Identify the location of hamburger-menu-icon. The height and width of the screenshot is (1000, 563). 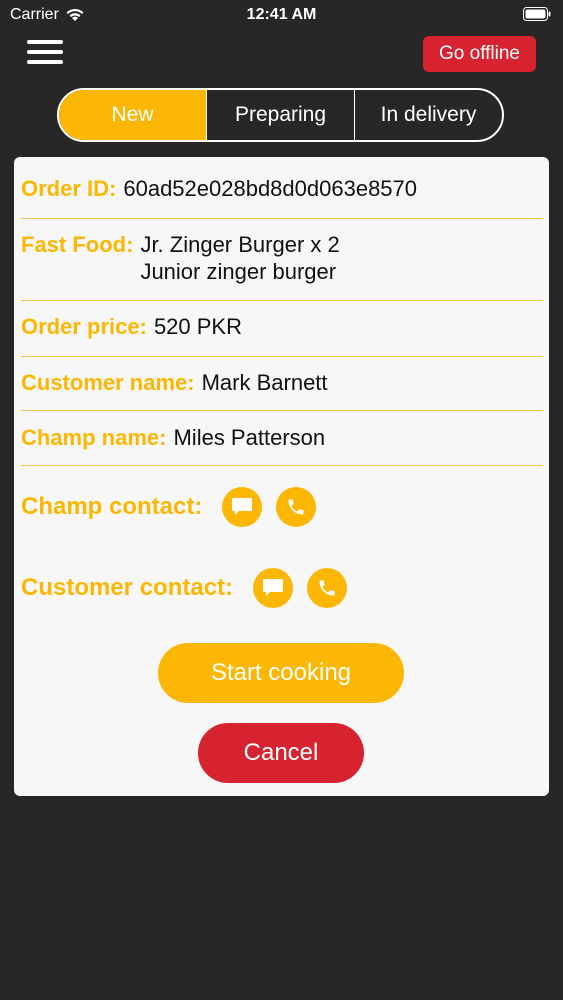
(45, 53).